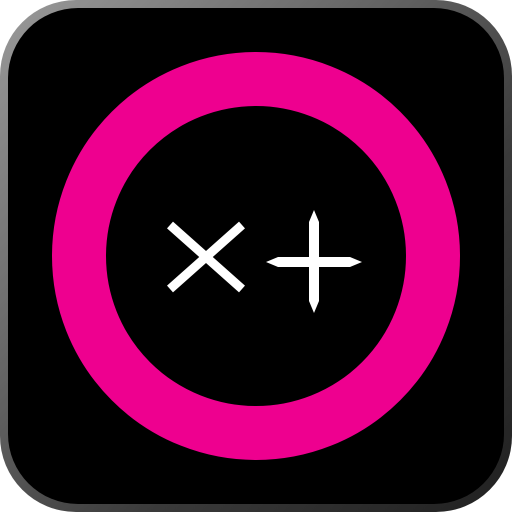  What do you see at coordinates (314, 261) in the screenshot?
I see `plus-icon` at bounding box center [314, 261].